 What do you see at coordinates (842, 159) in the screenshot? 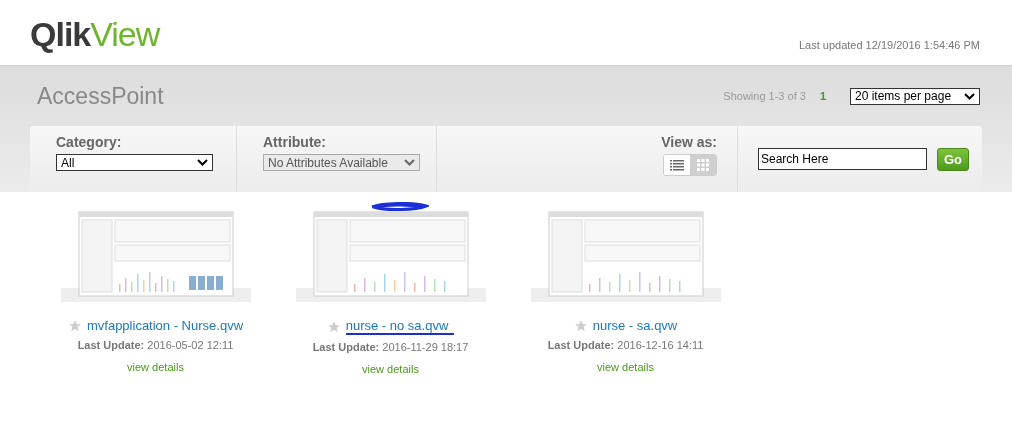
I see `search-field: Search Here` at bounding box center [842, 159].